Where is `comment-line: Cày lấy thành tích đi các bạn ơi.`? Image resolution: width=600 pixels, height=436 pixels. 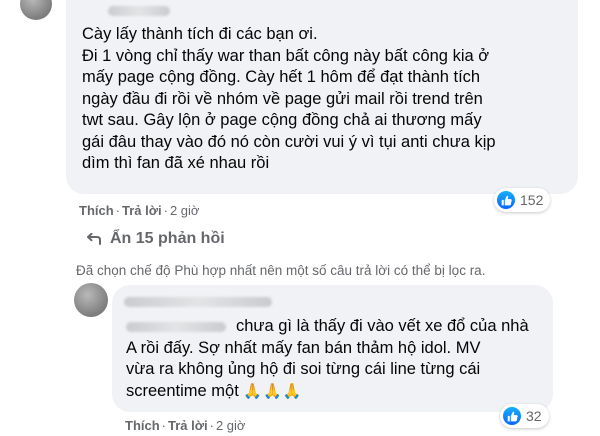
comment-line: Cày lấy thành tích đi các bạn ơi. is located at coordinates (200, 34).